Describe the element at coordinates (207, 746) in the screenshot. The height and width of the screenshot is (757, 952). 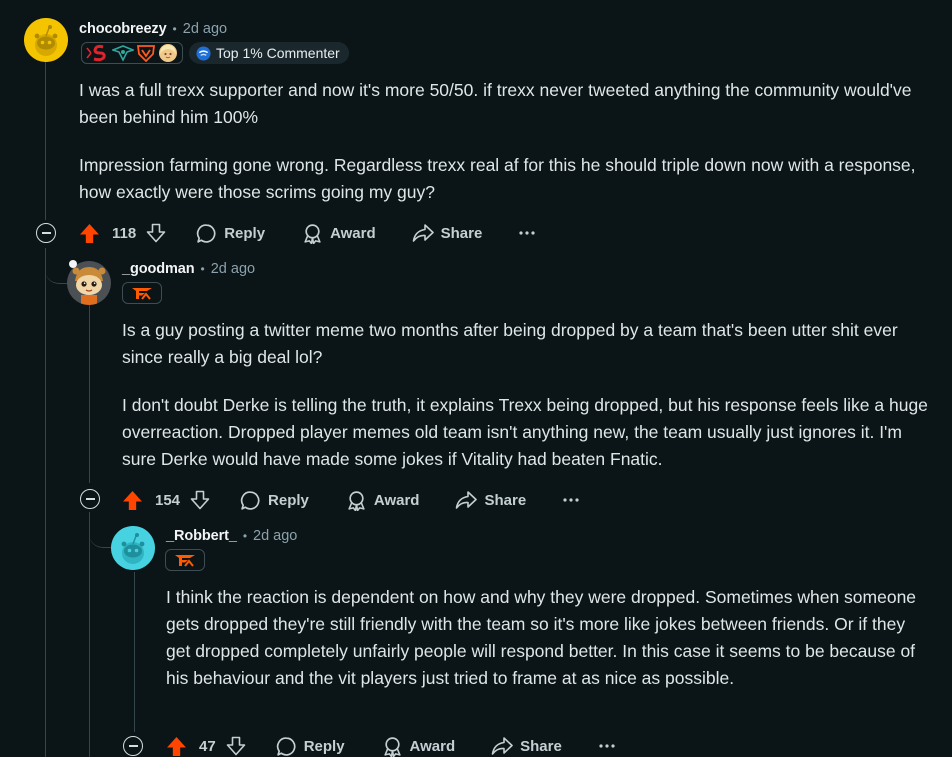
I see `vote-count: 47` at that location.